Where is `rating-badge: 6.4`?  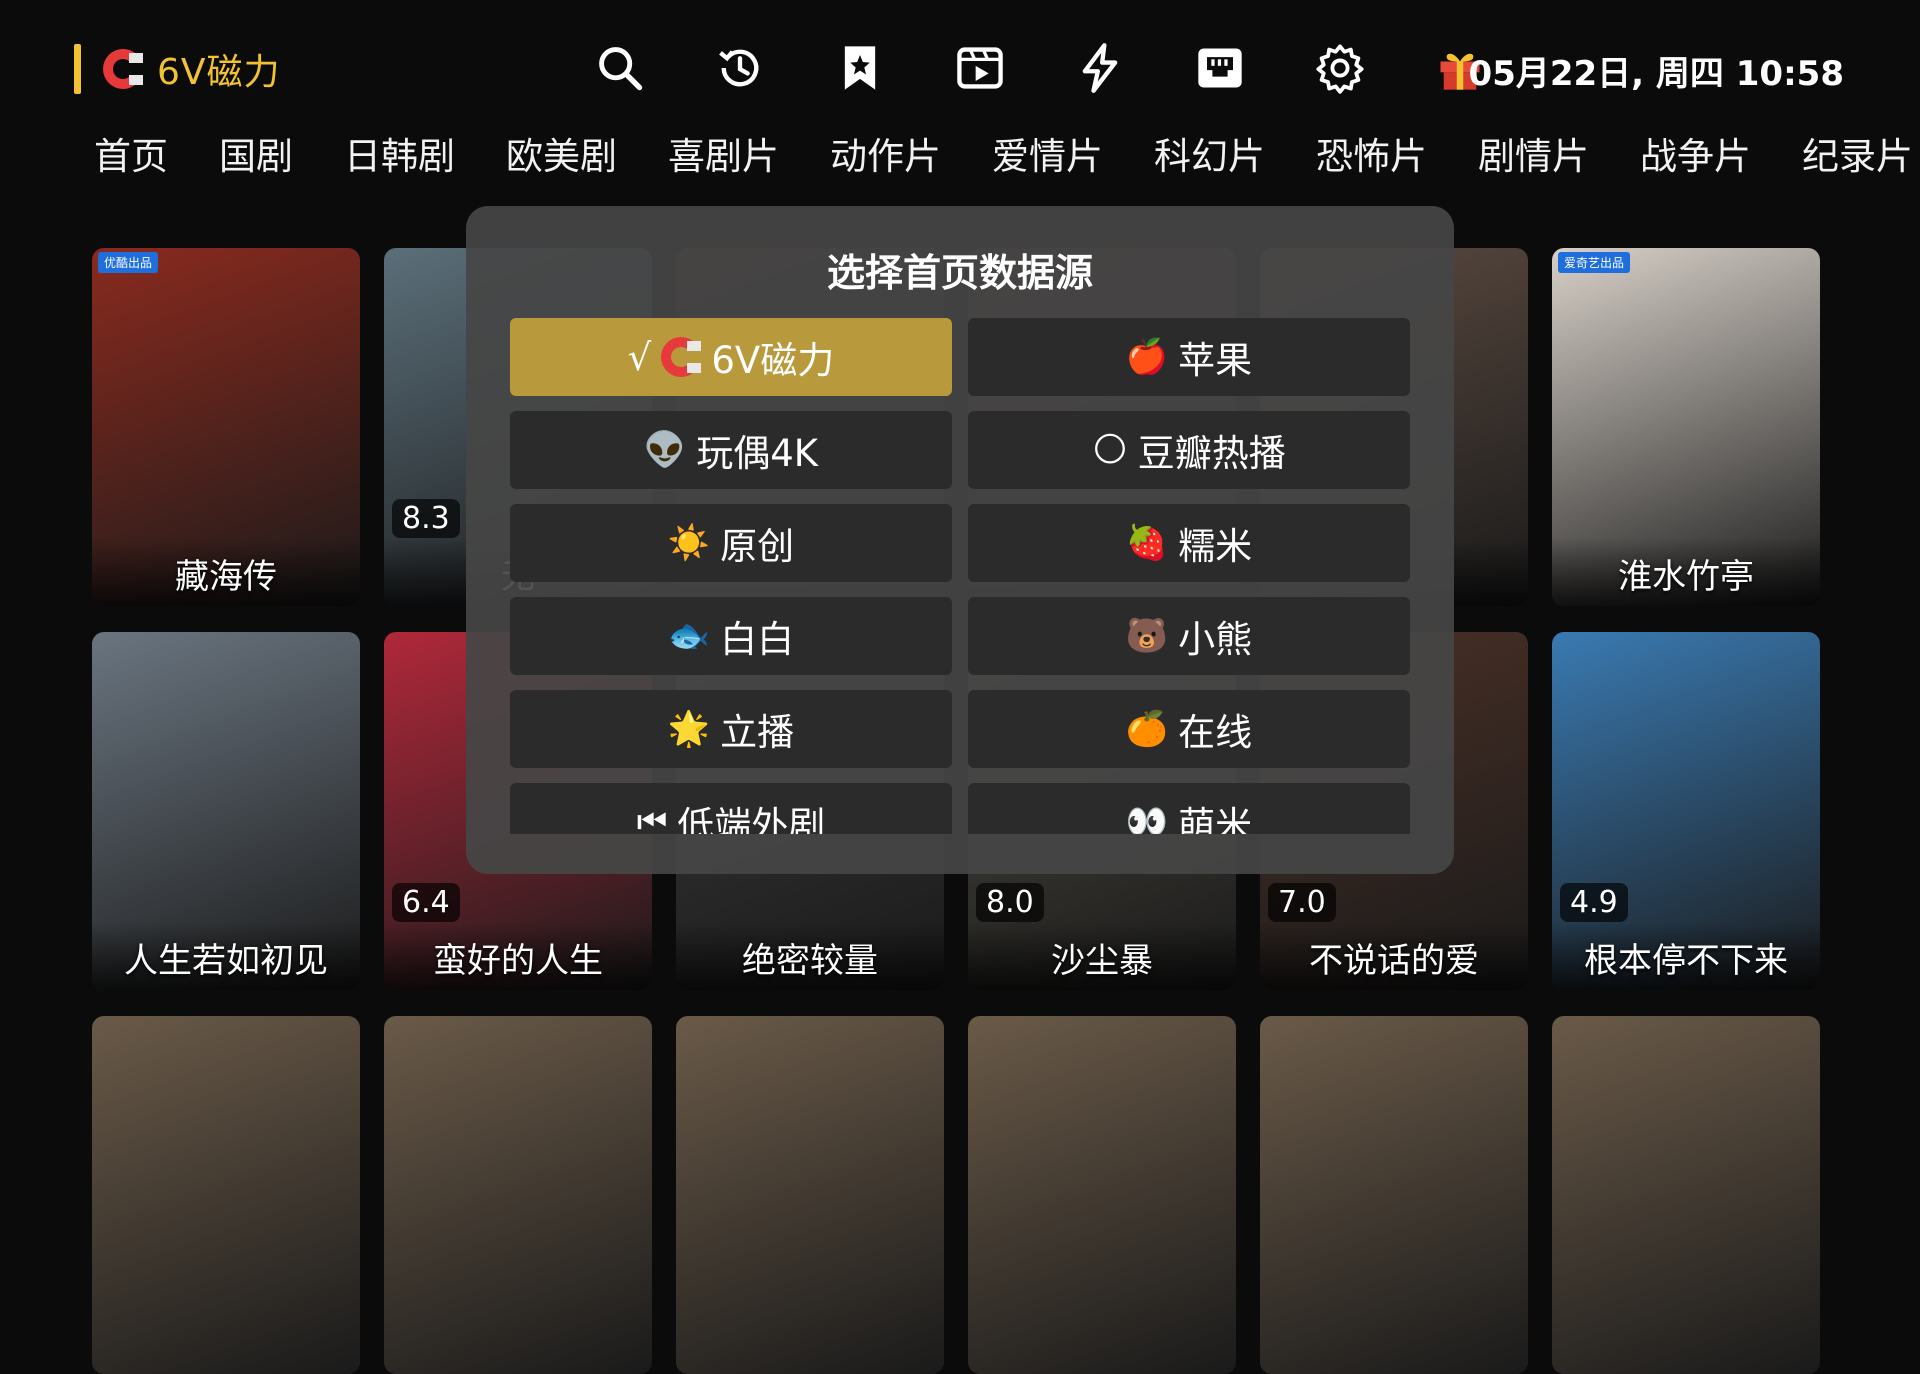 rating-badge: 6.4 is located at coordinates (426, 902).